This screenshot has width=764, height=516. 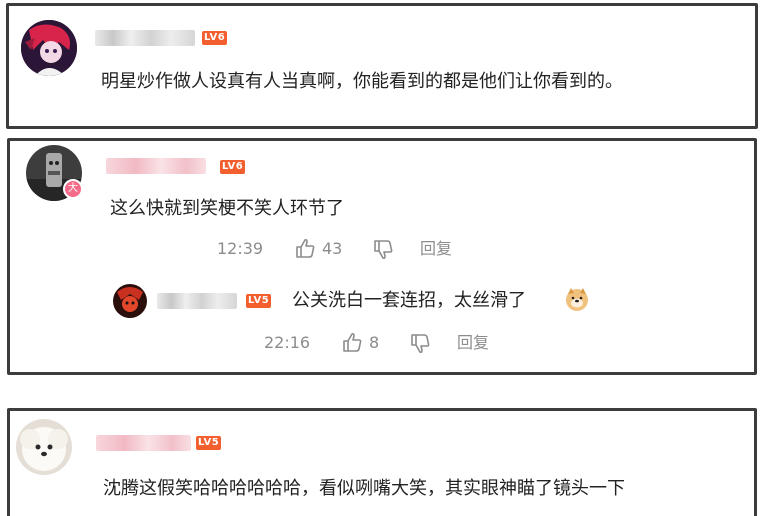 I want to click on comment-text: 明星炒作做人设真有人当真啊，你能看到的都是他们让你看到的。, so click(x=362, y=81).